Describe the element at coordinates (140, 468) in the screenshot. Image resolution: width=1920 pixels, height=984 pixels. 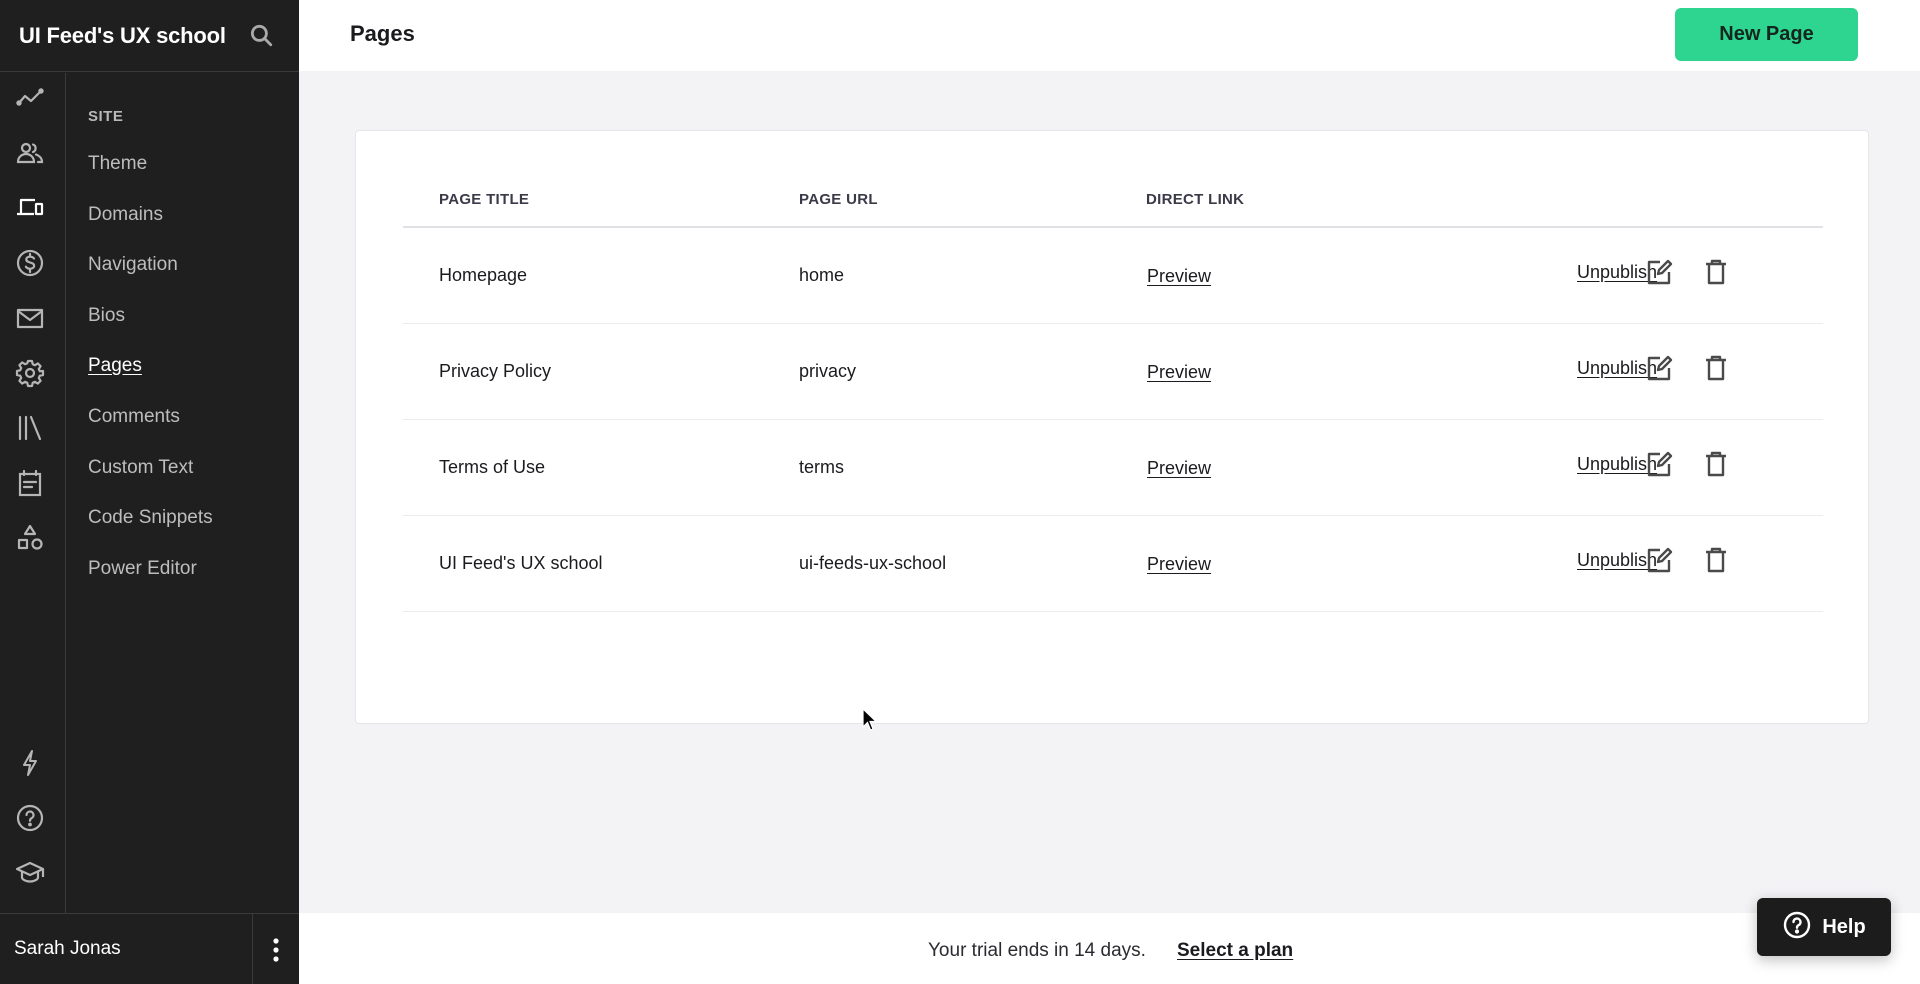
I see `sidebar-item-custom-text: Custom Text` at that location.